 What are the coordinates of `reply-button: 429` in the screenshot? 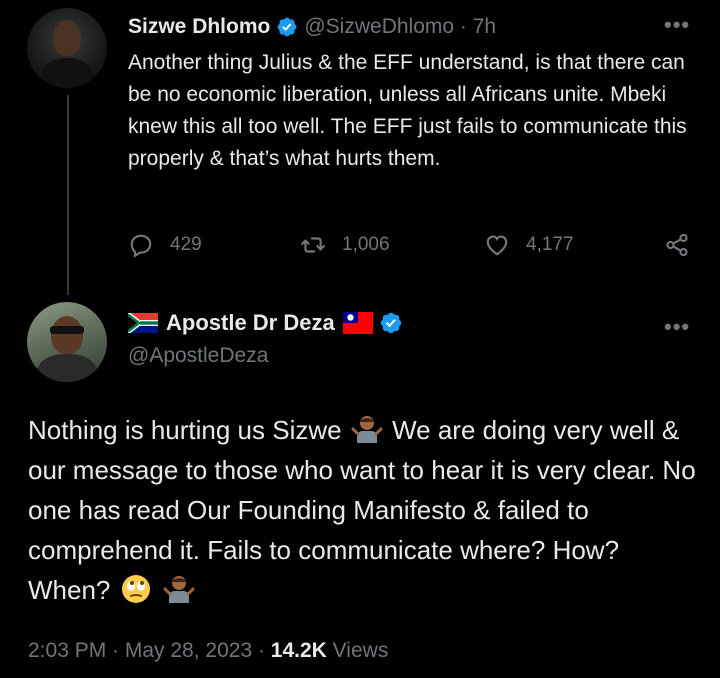 It's located at (165, 245).